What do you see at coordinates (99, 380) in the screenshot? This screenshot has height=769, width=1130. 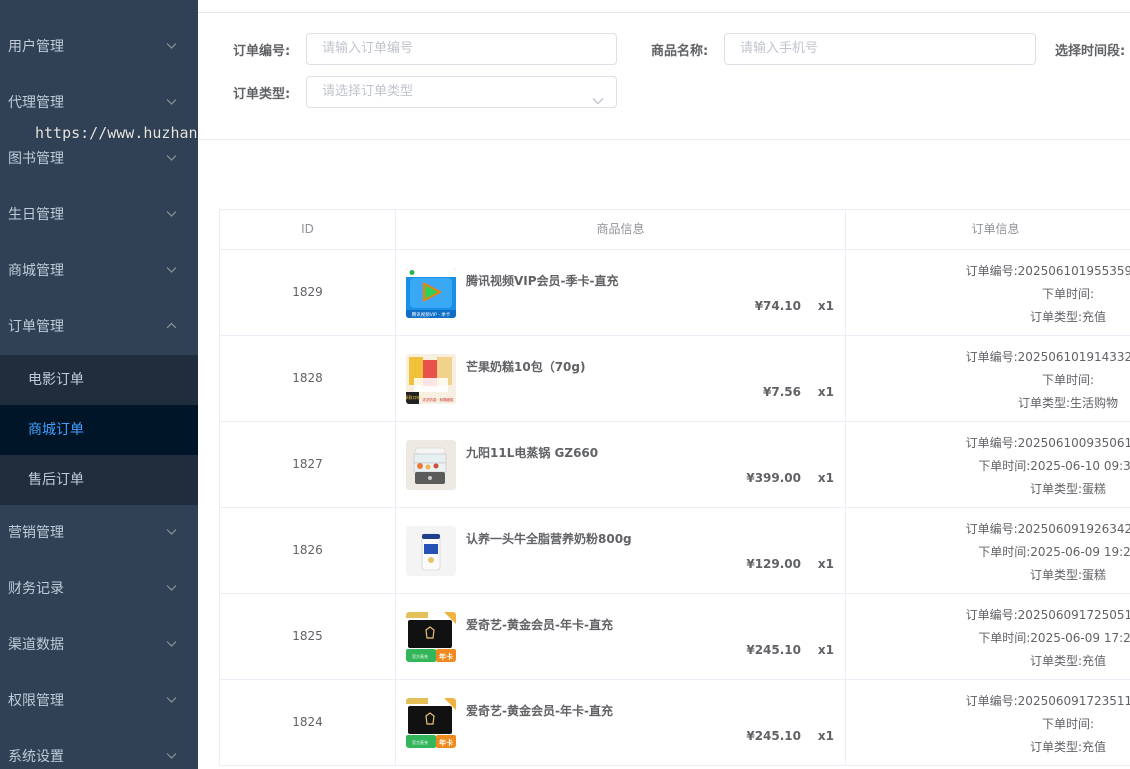 I see `submenu-item: 电影订单` at bounding box center [99, 380].